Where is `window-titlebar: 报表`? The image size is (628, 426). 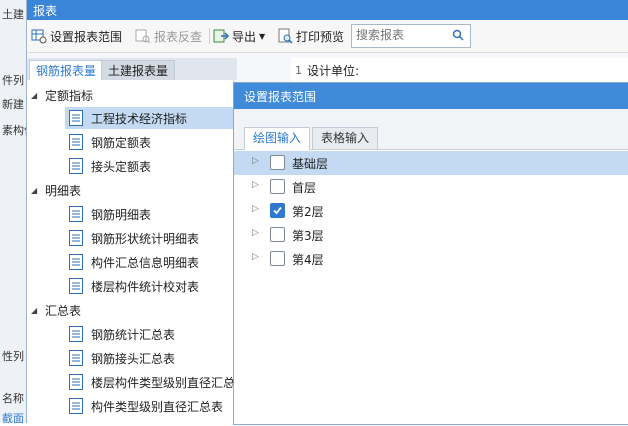
window-titlebar: 报表 is located at coordinates (327, 10).